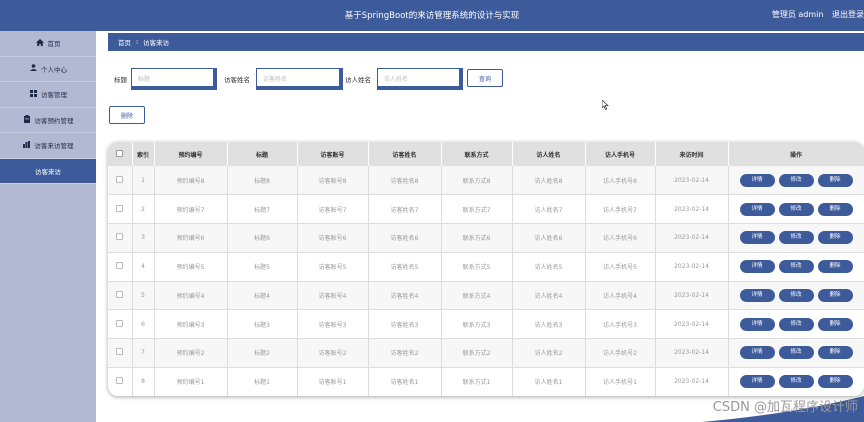 The width and height of the screenshot is (864, 422). I want to click on table-cell: 访人手机号5, so click(620, 267).